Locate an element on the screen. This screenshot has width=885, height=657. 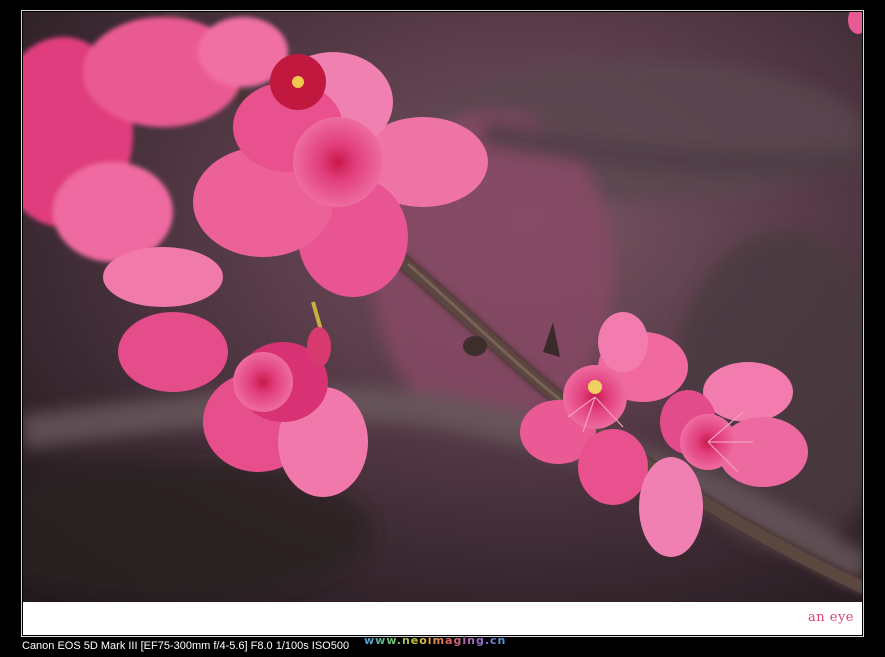
site-watermark: www.neoimaging.cn is located at coordinates (435, 640).